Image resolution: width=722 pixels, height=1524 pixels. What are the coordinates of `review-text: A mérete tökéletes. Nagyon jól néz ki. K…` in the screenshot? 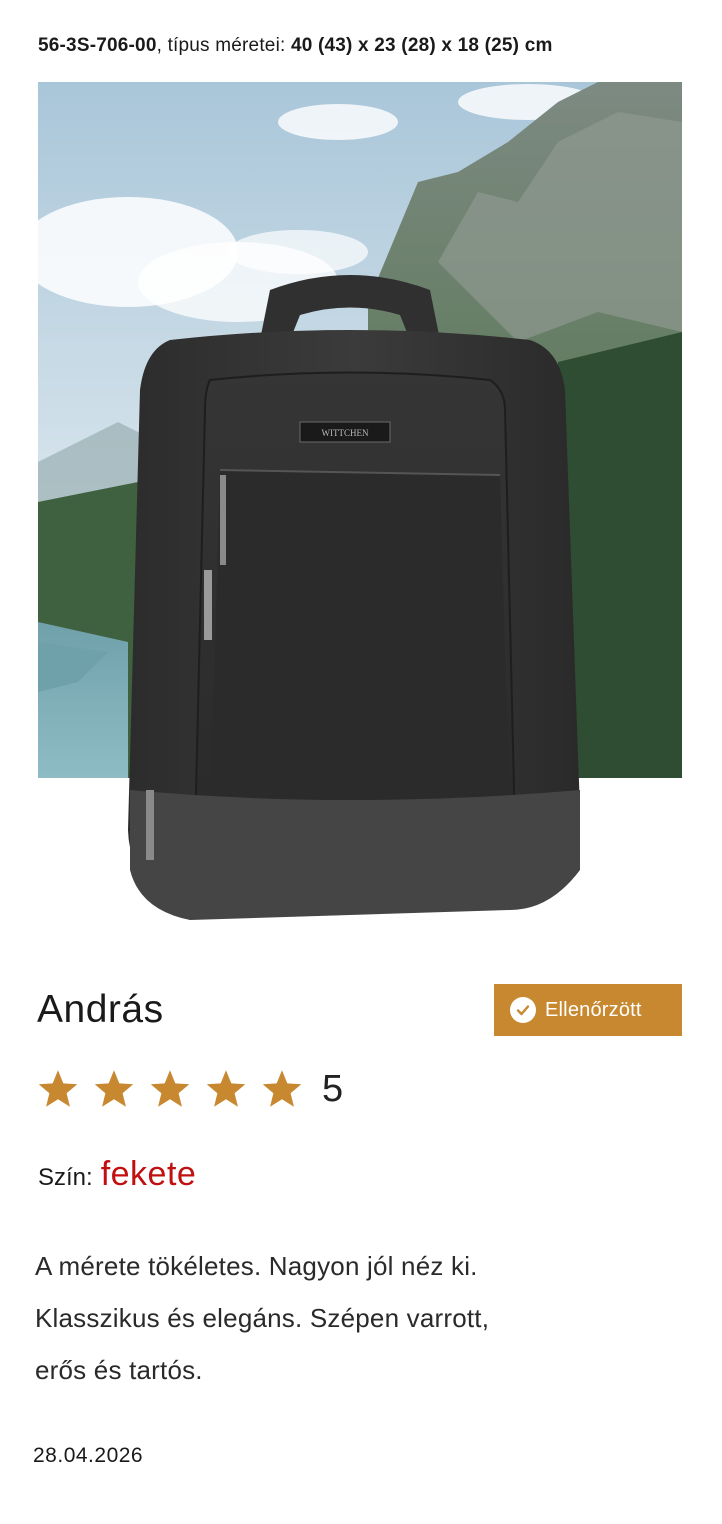 It's located at (335, 1318).